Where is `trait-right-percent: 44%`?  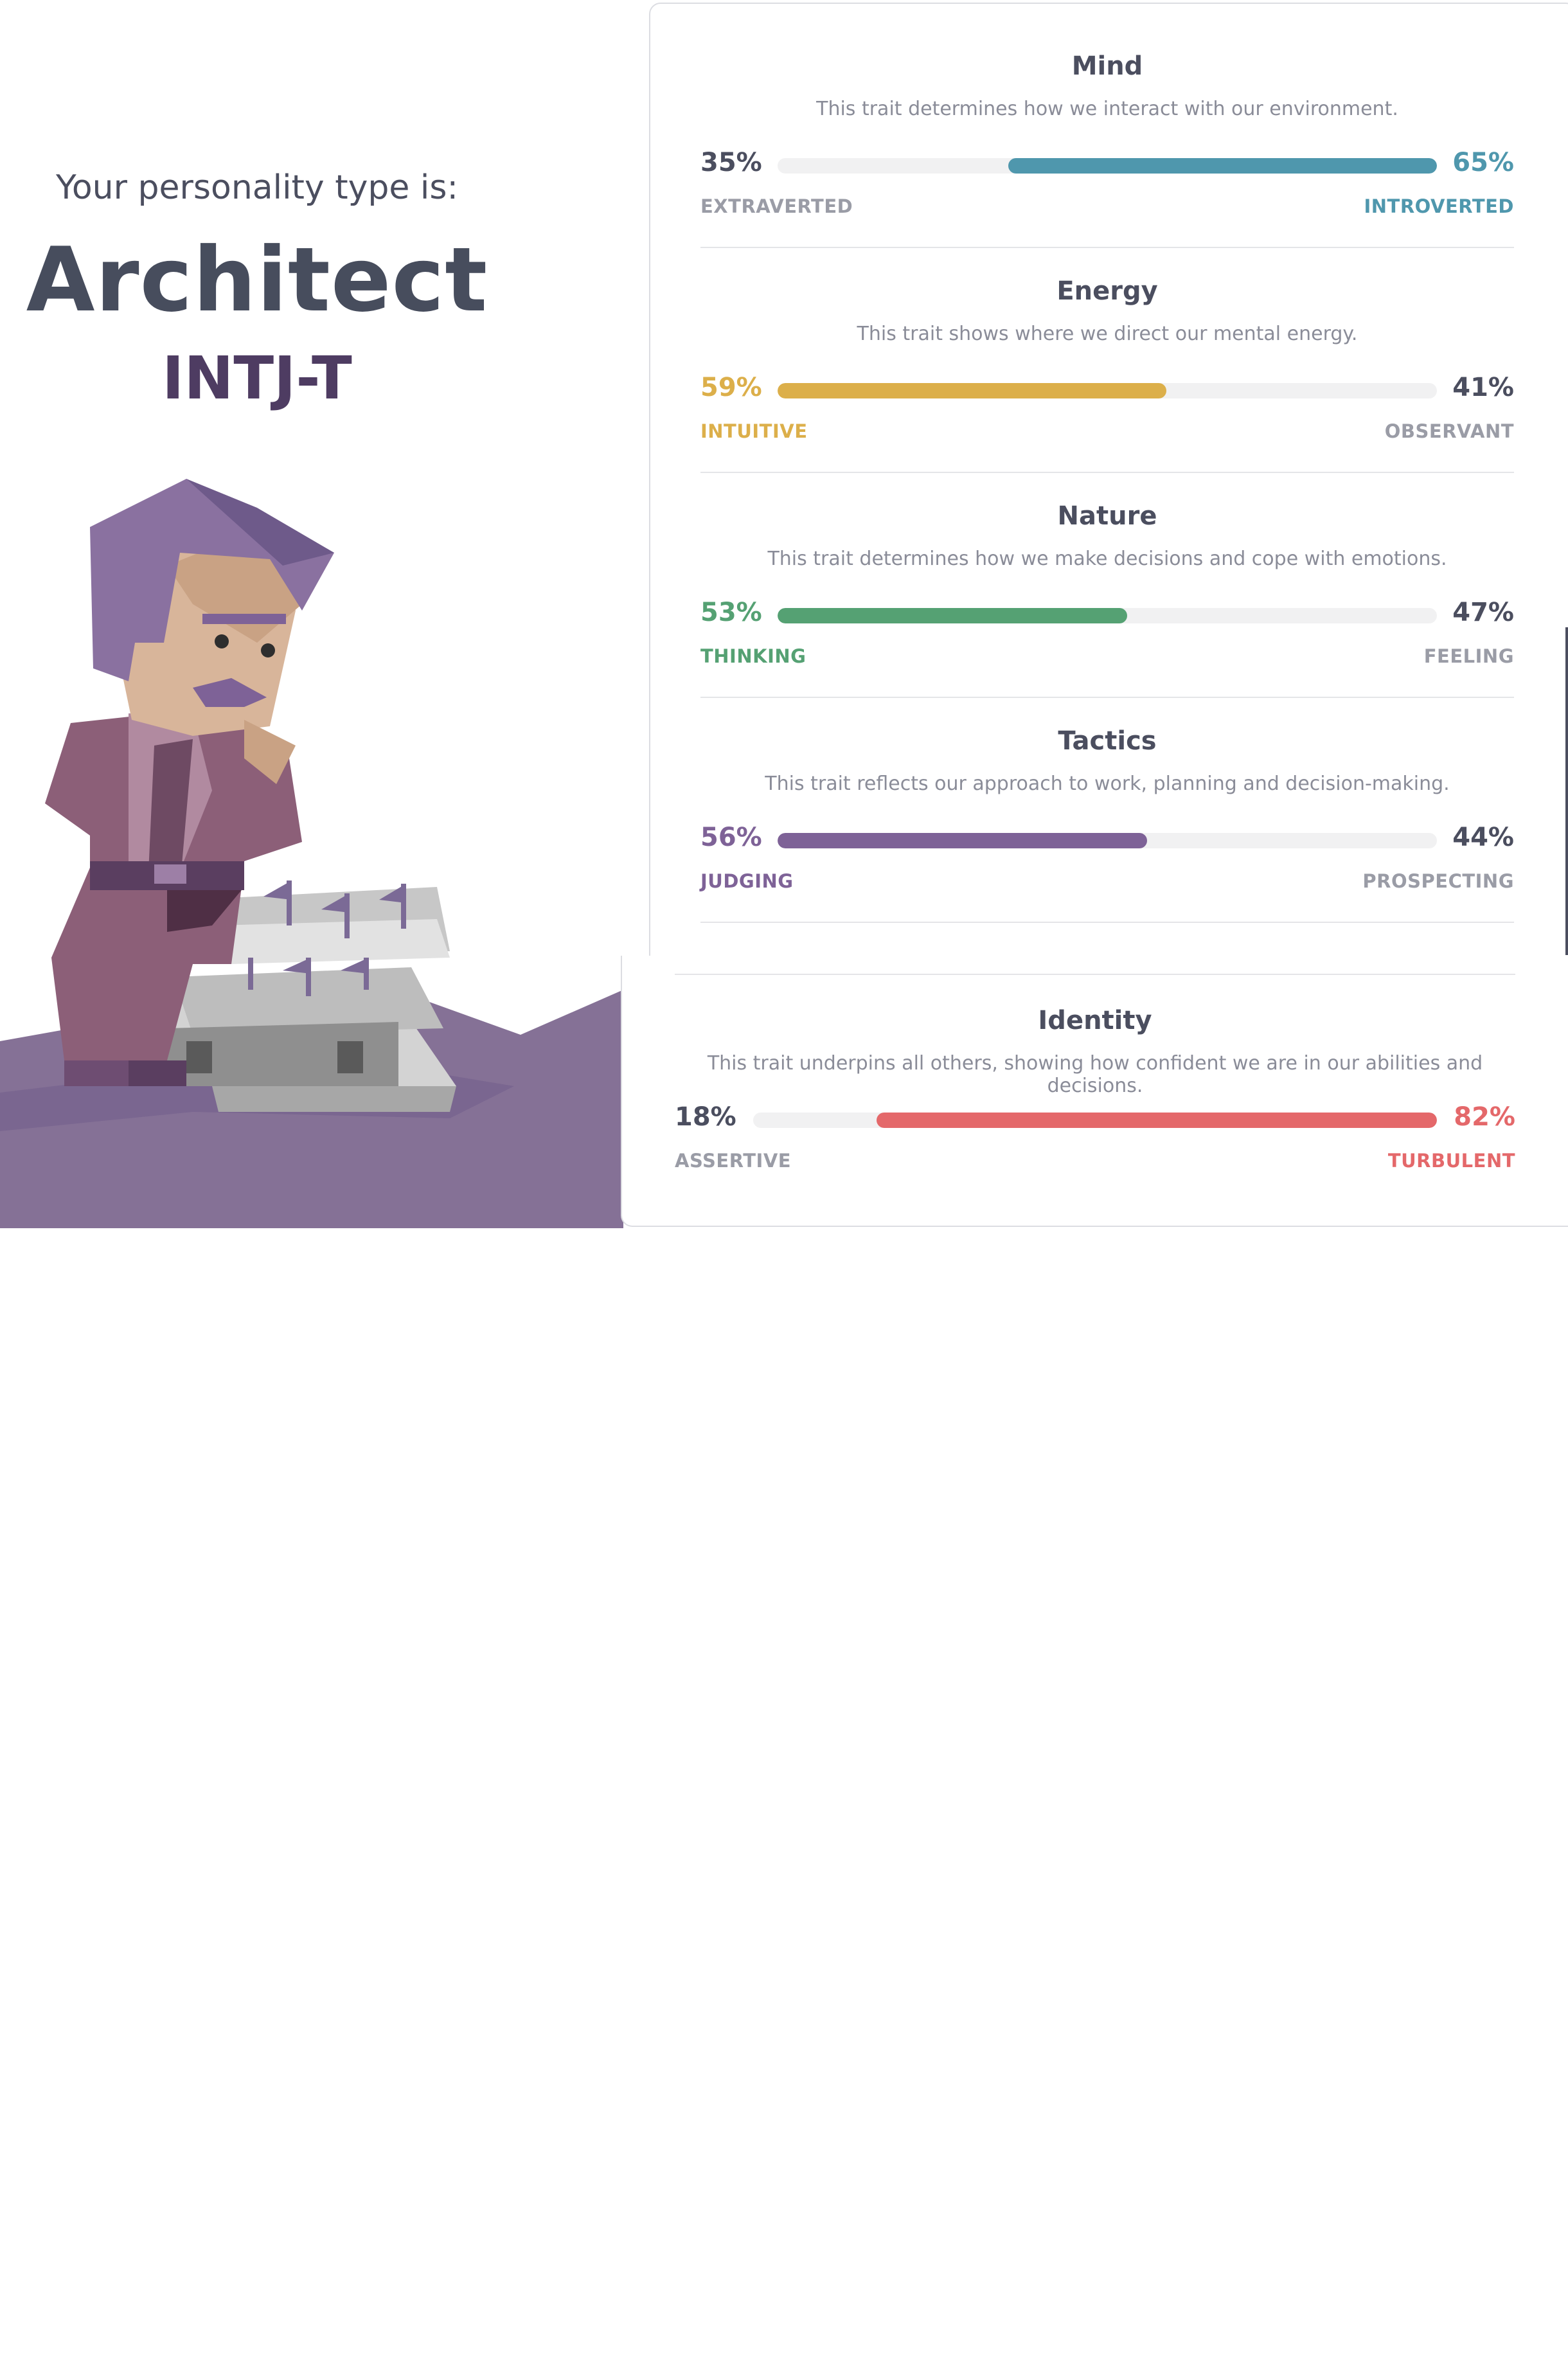
trait-right-percent: 44% is located at coordinates (1483, 837).